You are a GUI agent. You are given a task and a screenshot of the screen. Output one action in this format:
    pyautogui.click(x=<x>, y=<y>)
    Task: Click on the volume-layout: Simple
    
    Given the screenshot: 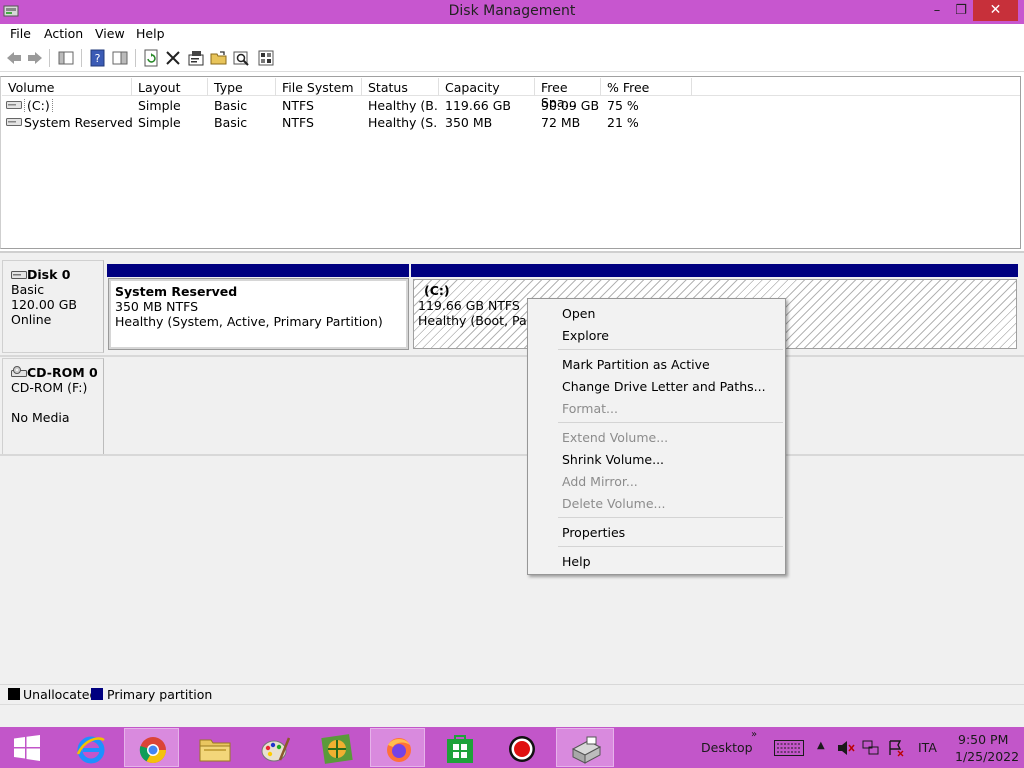 What is the action you would take?
    pyautogui.click(x=159, y=105)
    